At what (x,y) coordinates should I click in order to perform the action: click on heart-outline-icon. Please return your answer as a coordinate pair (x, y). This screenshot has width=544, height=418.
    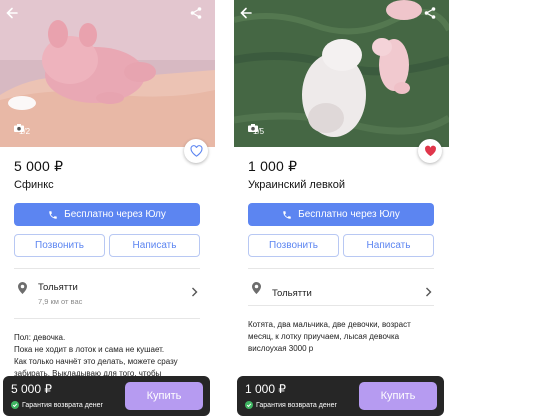
    Looking at the image, I should click on (196, 151).